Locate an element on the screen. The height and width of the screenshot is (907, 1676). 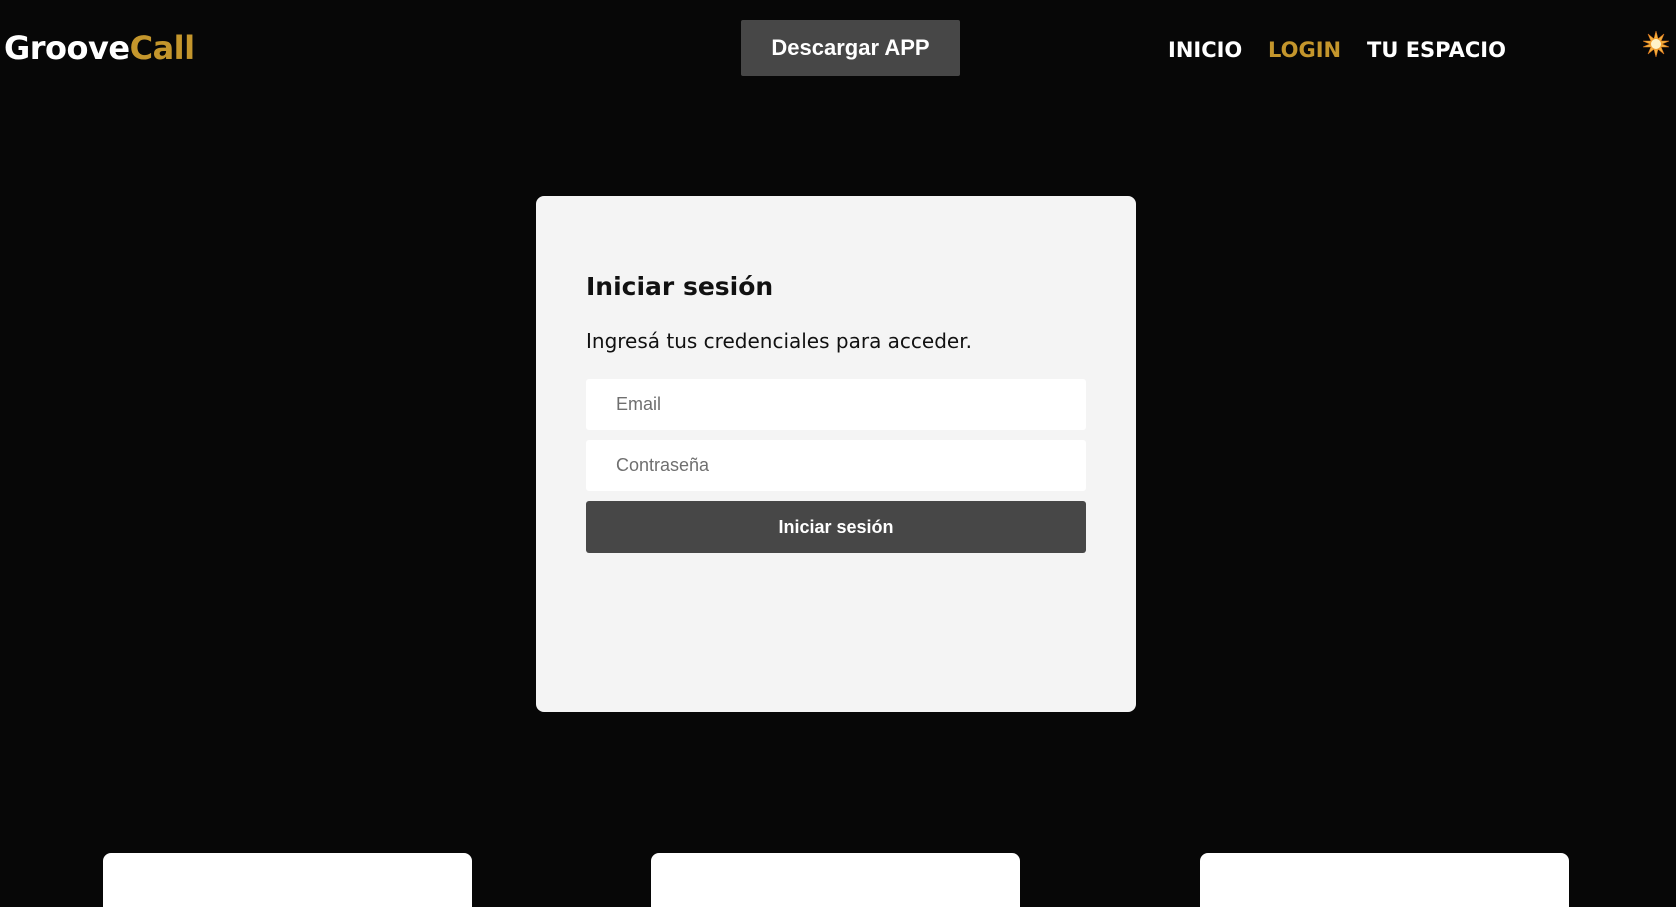
sun-icon is located at coordinates (1656, 44).